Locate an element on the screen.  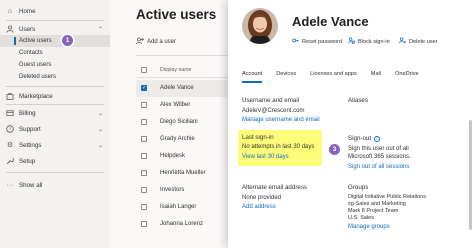
key-icon is located at coordinates (295, 41).